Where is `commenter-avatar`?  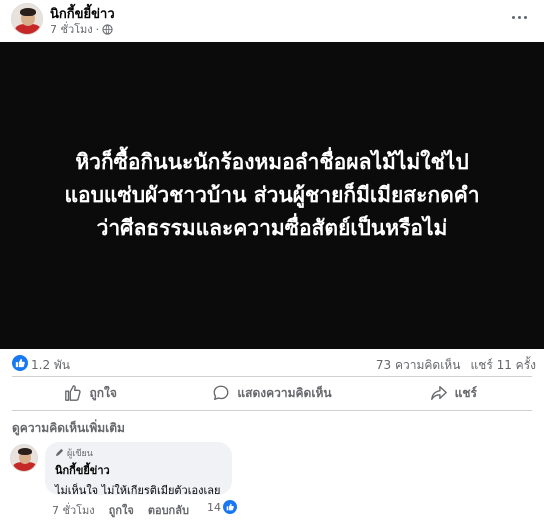
commenter-avatar is located at coordinates (24, 458).